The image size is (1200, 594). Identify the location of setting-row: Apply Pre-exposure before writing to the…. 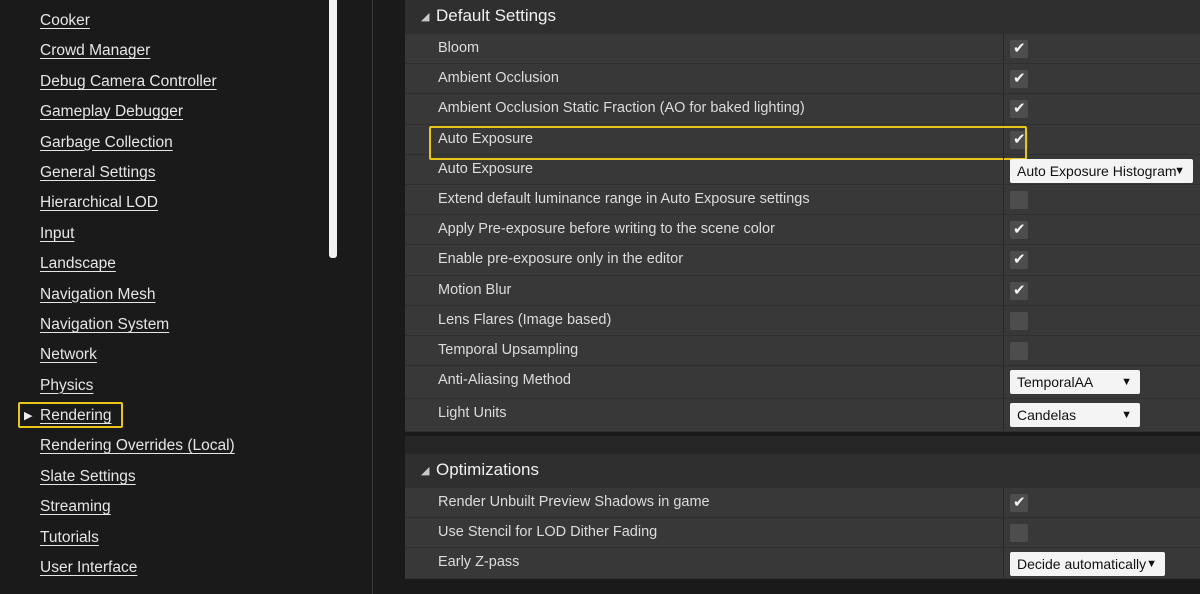
(802, 230).